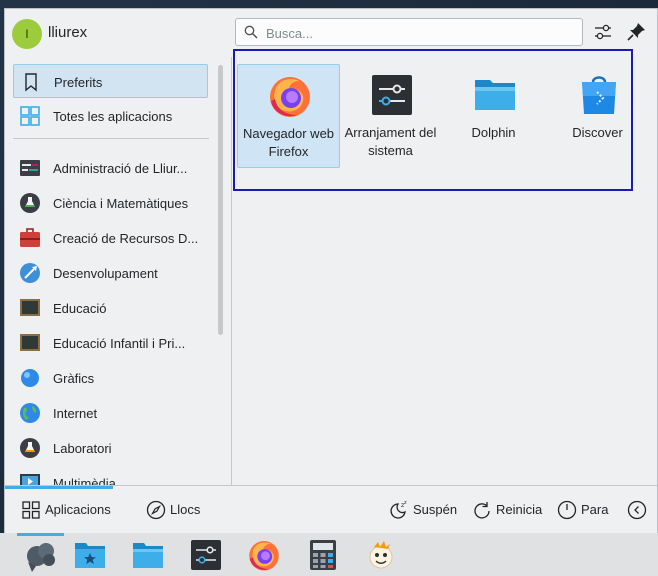  I want to click on taskbar-mascot-app, so click(381, 555).